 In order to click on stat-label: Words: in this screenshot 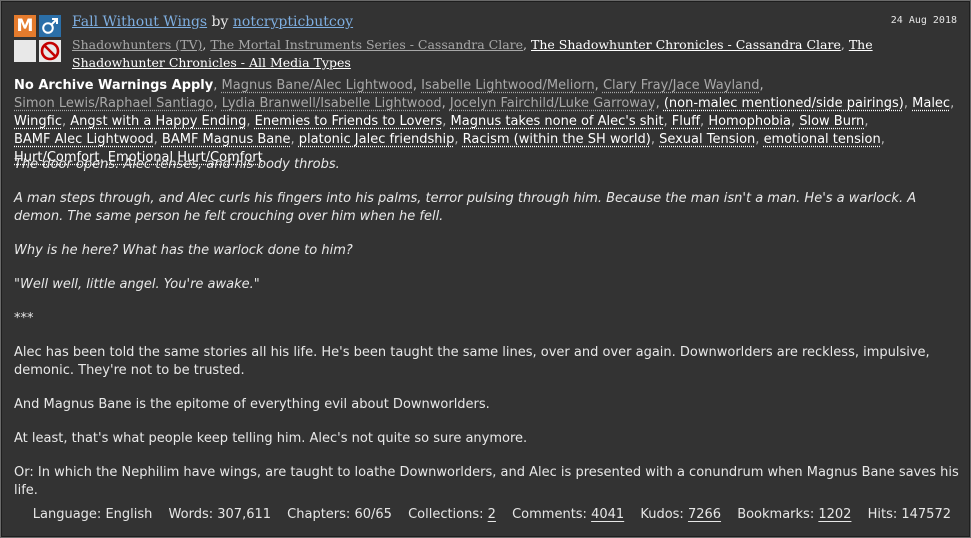, I will do `click(191, 514)`.